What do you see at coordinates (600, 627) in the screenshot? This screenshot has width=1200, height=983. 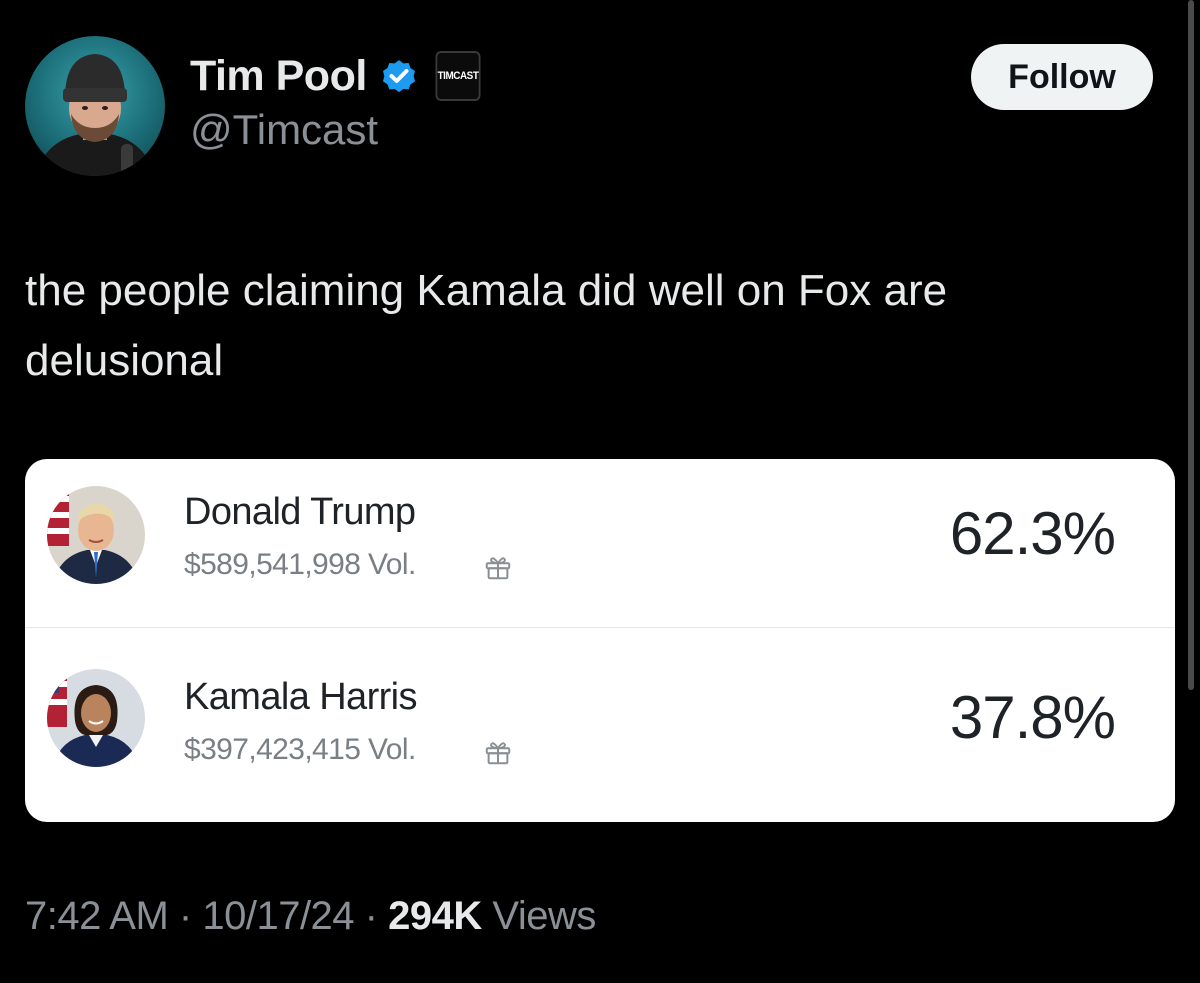 I see `row-divider` at bounding box center [600, 627].